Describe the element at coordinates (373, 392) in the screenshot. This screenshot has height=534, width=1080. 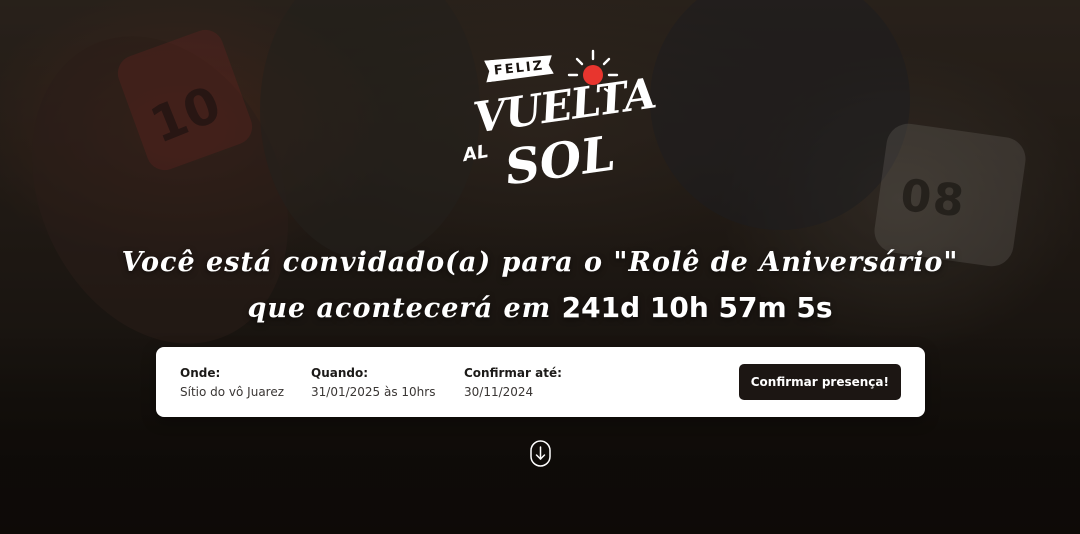
I see `when-value: 31/01/2025 às 10hrs` at that location.